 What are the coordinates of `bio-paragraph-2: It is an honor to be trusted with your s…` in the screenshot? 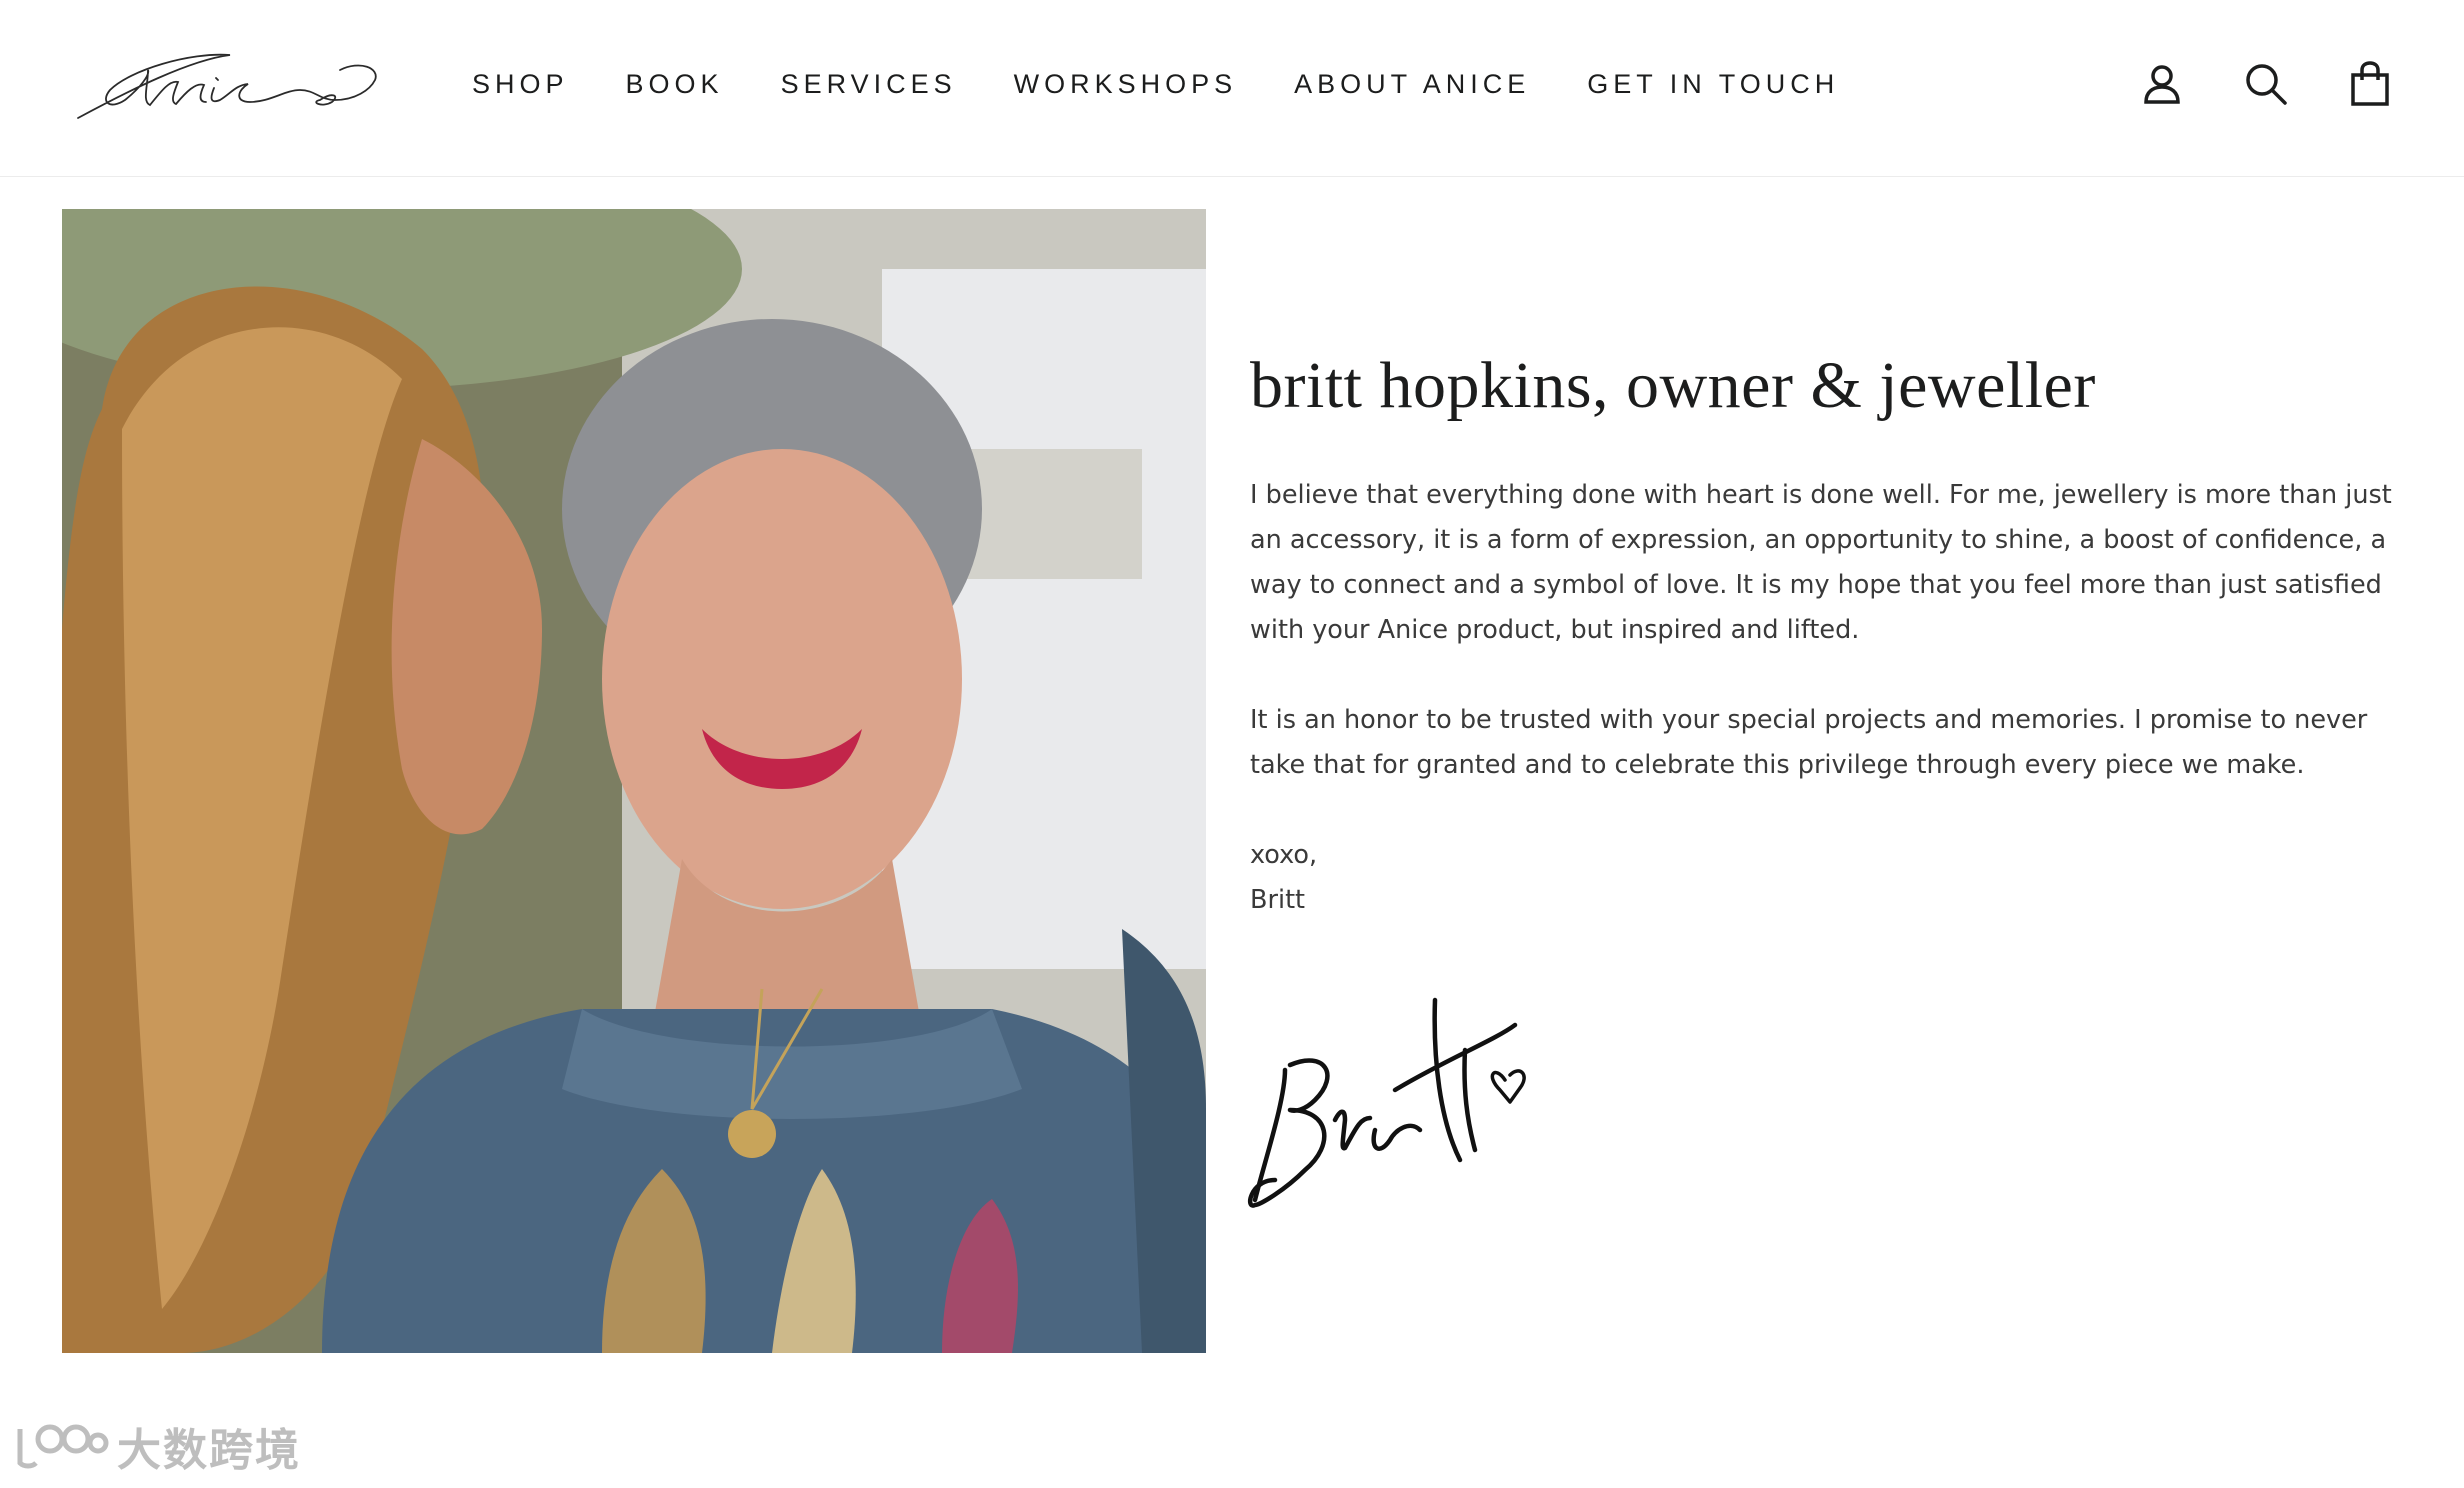 It's located at (1809, 742).